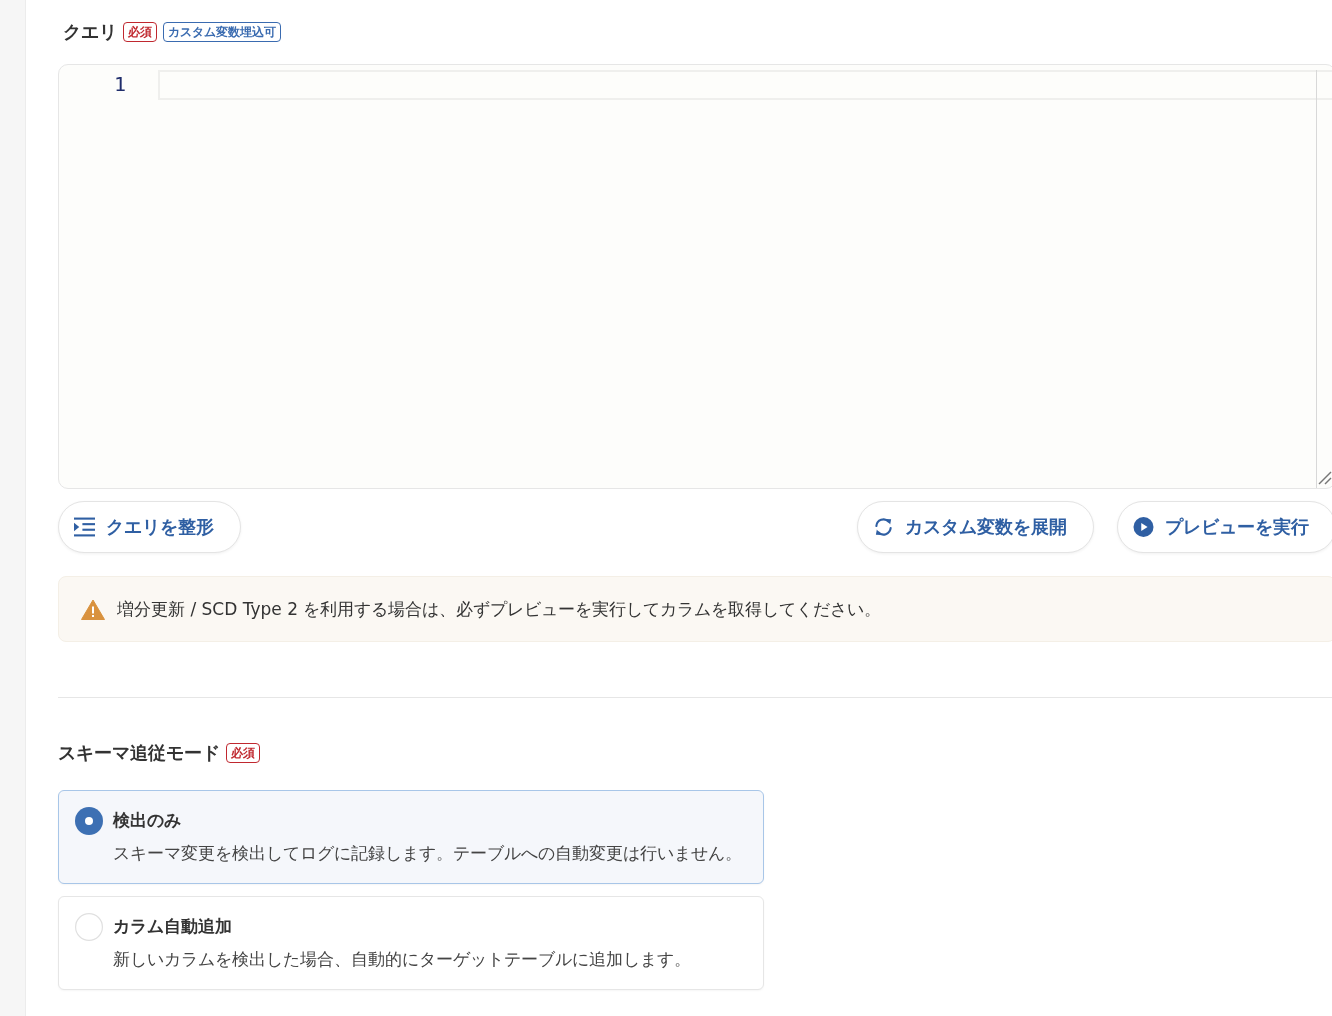 The image size is (1332, 1016). Describe the element at coordinates (222, 32) in the screenshot. I see `info-tag: カスタム変数埋込可` at that location.